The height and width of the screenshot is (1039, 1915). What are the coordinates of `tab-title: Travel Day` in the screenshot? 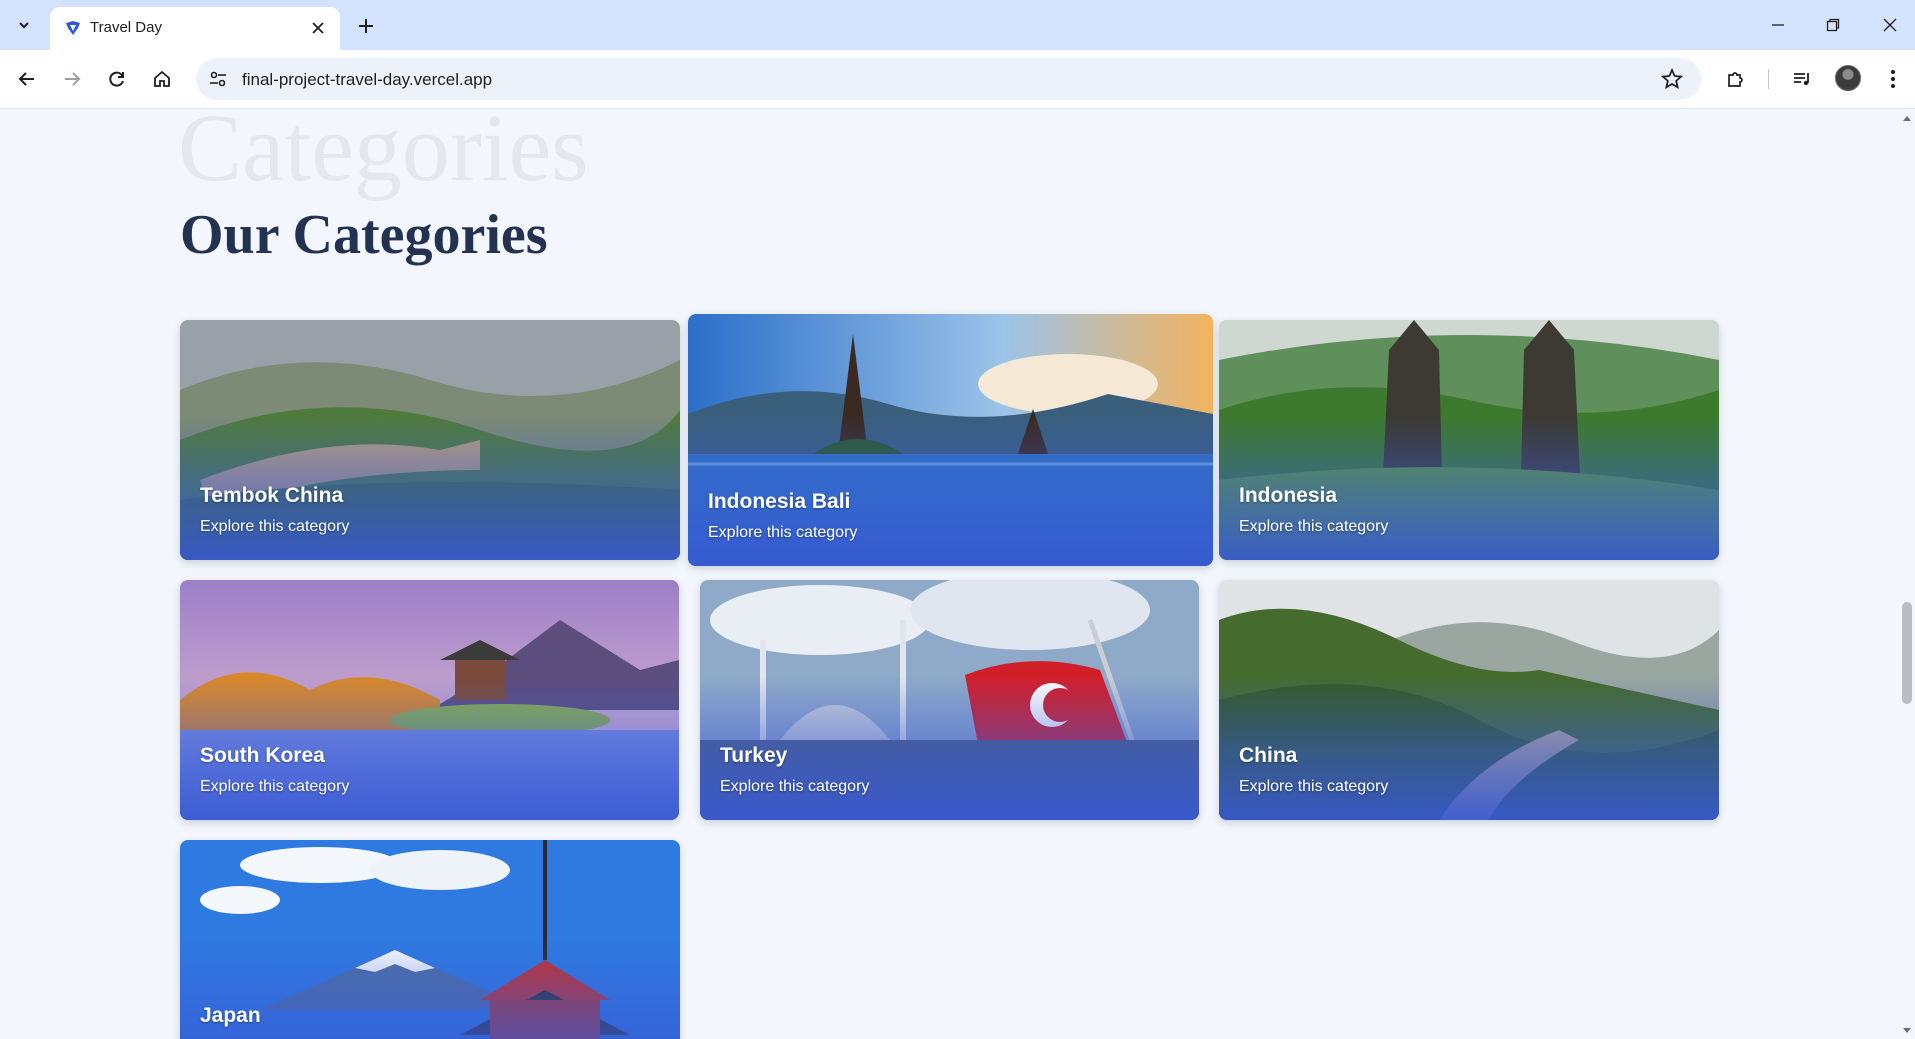 It's located at (126, 27).